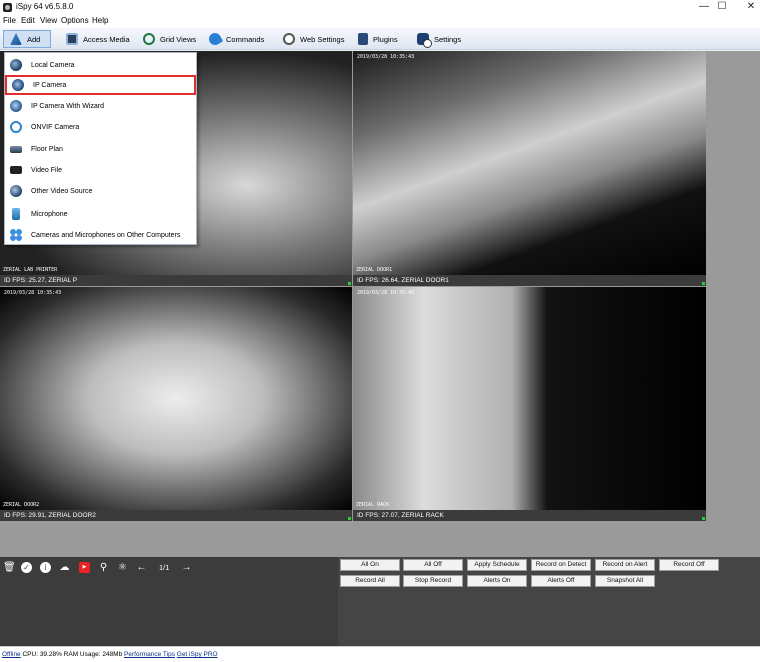  I want to click on menu-local-camera: Local Camera, so click(100, 65).